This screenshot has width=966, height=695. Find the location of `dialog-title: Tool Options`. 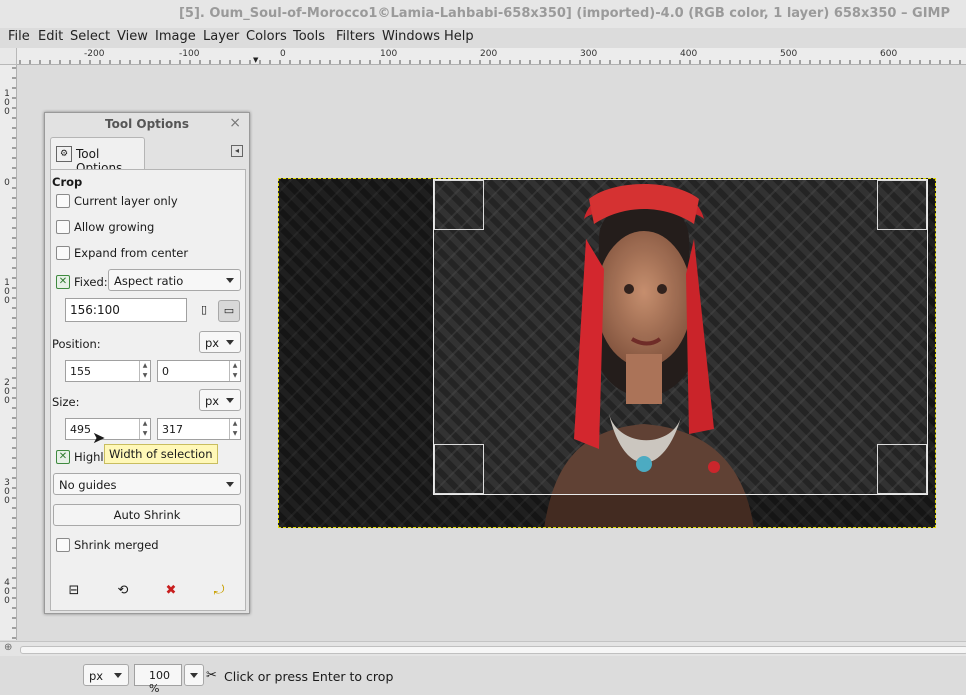

dialog-title: Tool Options is located at coordinates (147, 124).